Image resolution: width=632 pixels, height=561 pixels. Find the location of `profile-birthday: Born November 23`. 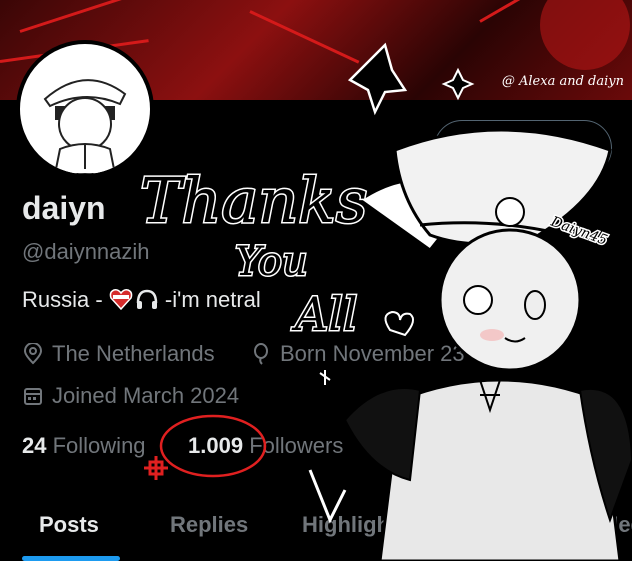

profile-birthday: Born November 23 is located at coordinates (357, 354).